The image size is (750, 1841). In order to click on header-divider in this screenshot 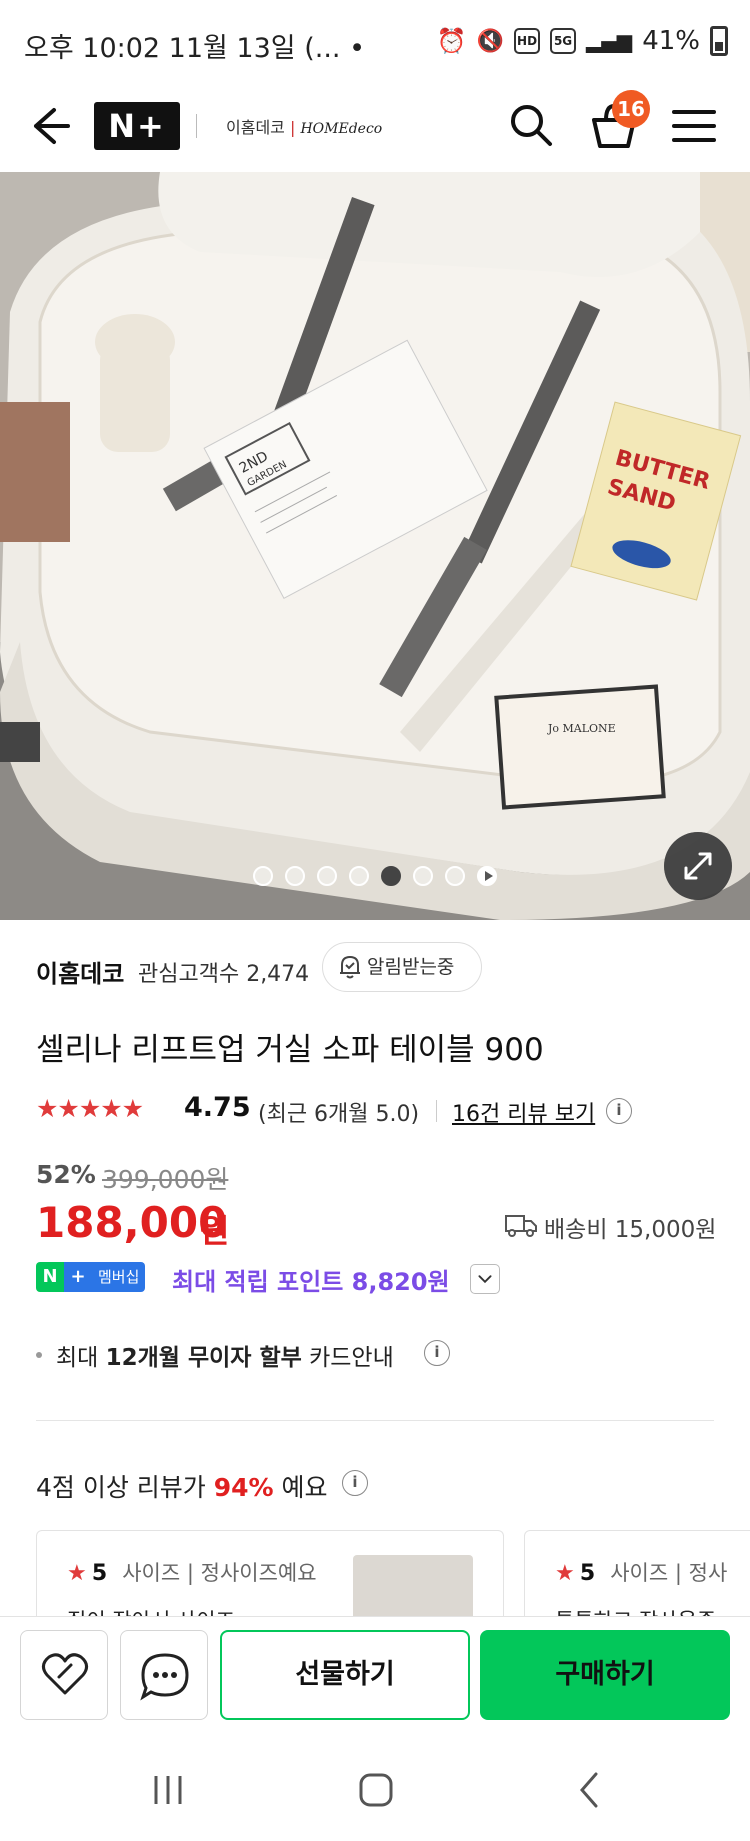, I will do `click(196, 126)`.